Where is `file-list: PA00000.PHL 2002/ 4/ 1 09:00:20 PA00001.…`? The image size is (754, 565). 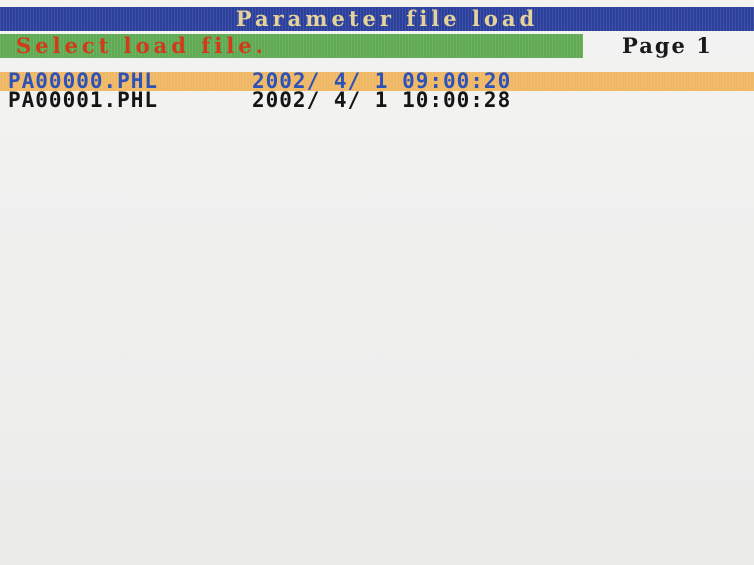 file-list: PA00000.PHL 2002/ 4/ 1 09:00:20 PA00001.… is located at coordinates (377, 91).